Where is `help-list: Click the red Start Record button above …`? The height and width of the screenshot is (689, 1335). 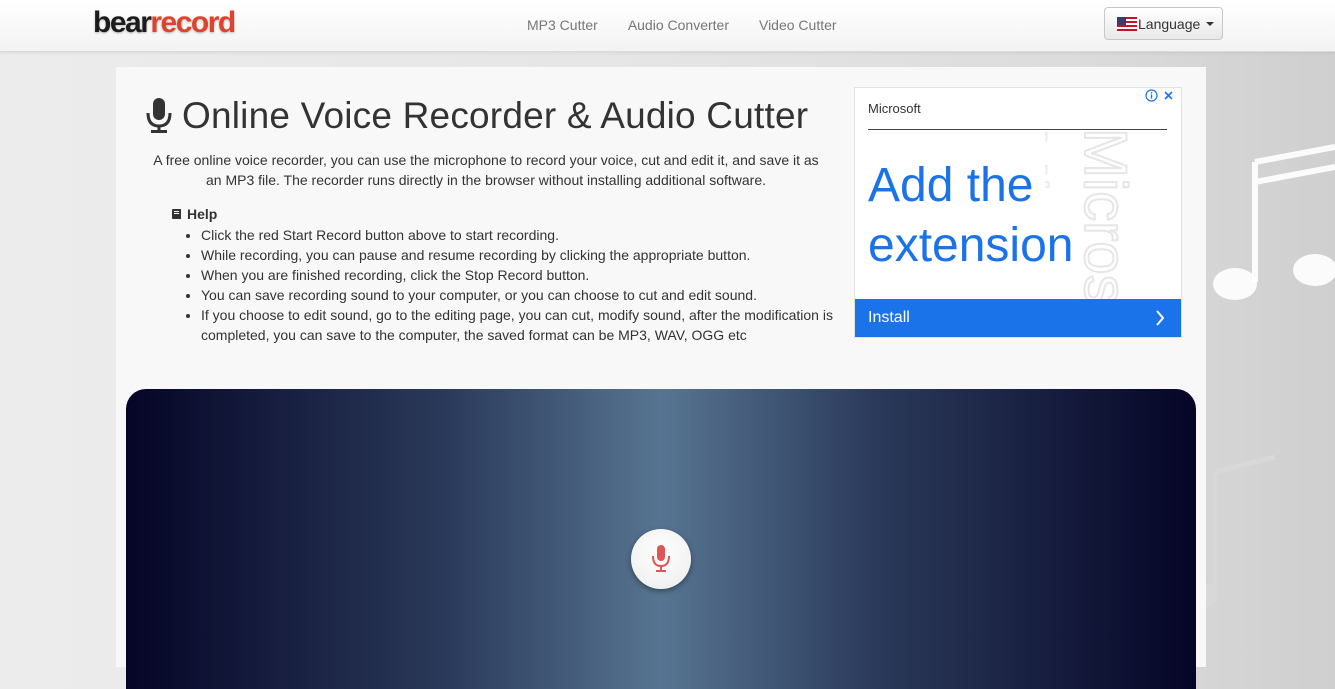
help-list: Click the red Start Record button above … is located at coordinates (506, 285).